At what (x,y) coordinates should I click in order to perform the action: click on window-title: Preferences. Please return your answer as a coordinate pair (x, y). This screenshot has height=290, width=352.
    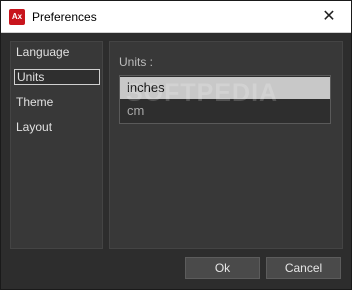
    Looking at the image, I should click on (64, 17).